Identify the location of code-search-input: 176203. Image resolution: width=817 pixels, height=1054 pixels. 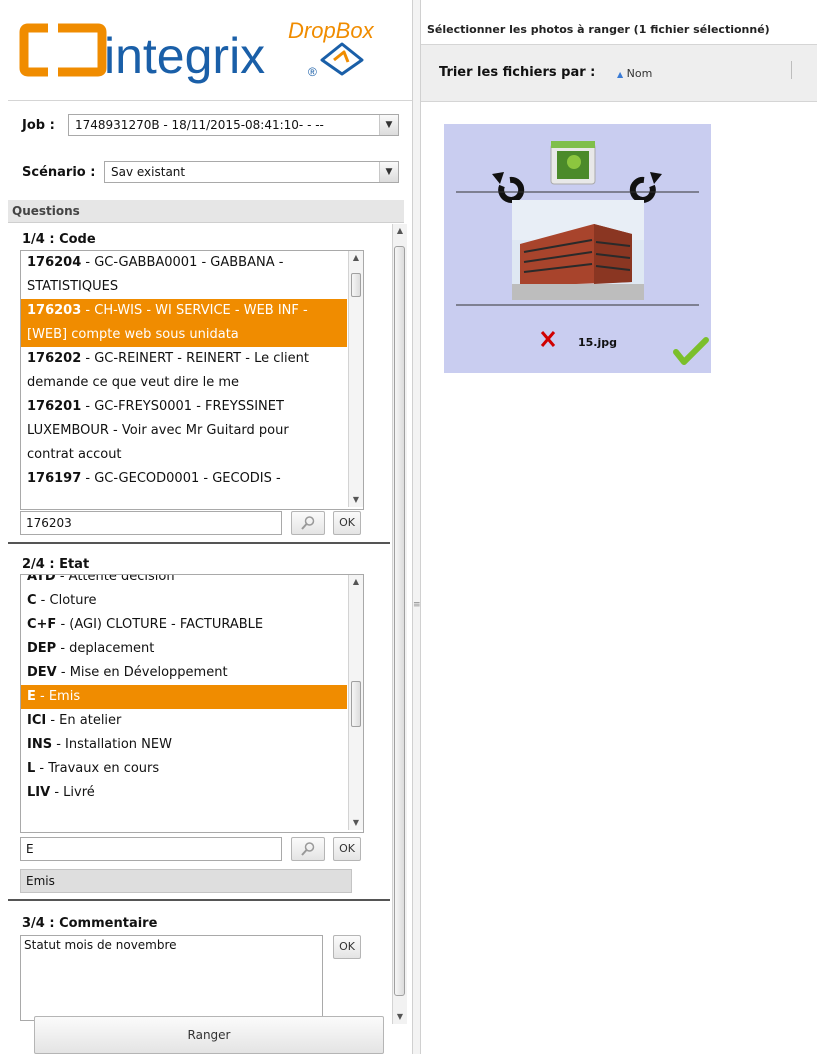
(151, 523).